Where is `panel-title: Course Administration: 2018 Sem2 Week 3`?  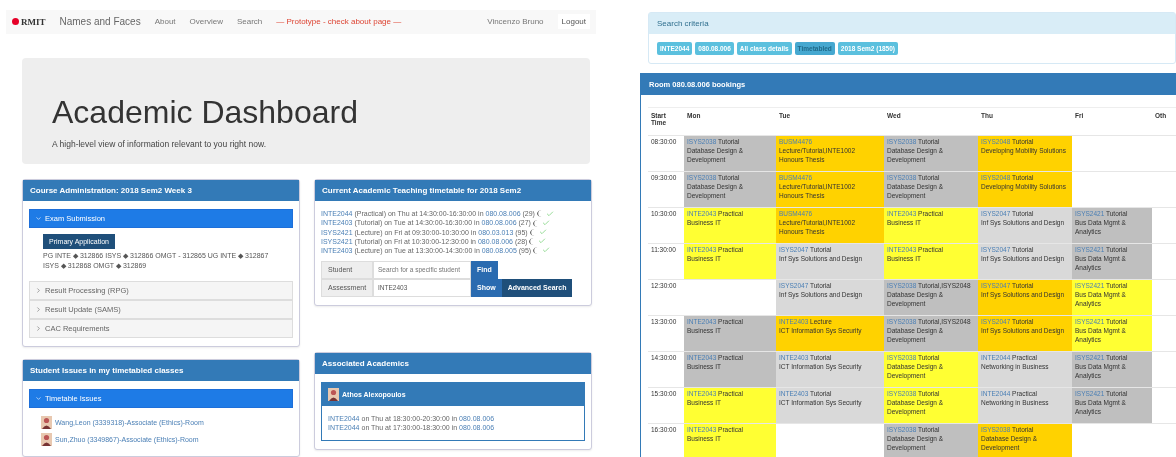
panel-title: Course Administration: 2018 Sem2 Week 3 is located at coordinates (161, 191).